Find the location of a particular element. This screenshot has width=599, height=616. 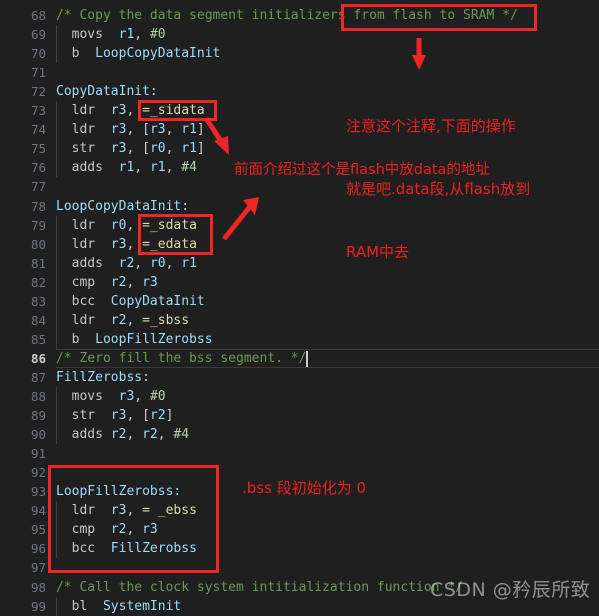

code-line: 85 b LoopFillZerobss is located at coordinates (299, 339).